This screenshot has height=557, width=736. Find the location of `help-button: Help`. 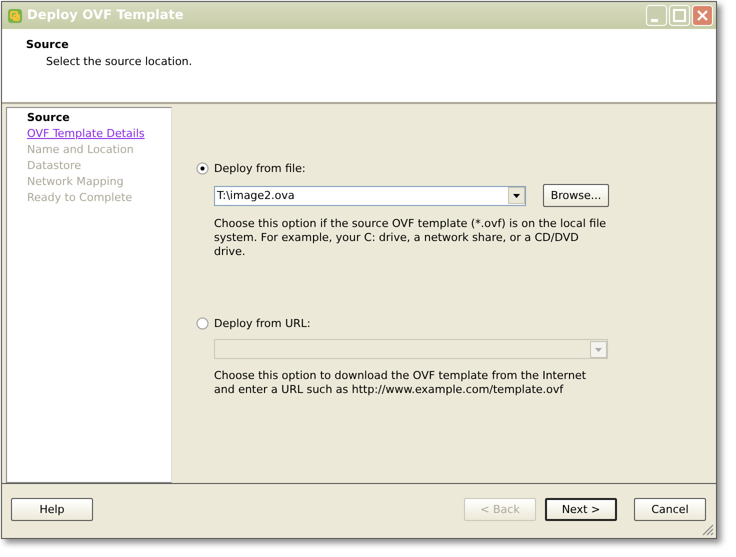

help-button: Help is located at coordinates (52, 509).